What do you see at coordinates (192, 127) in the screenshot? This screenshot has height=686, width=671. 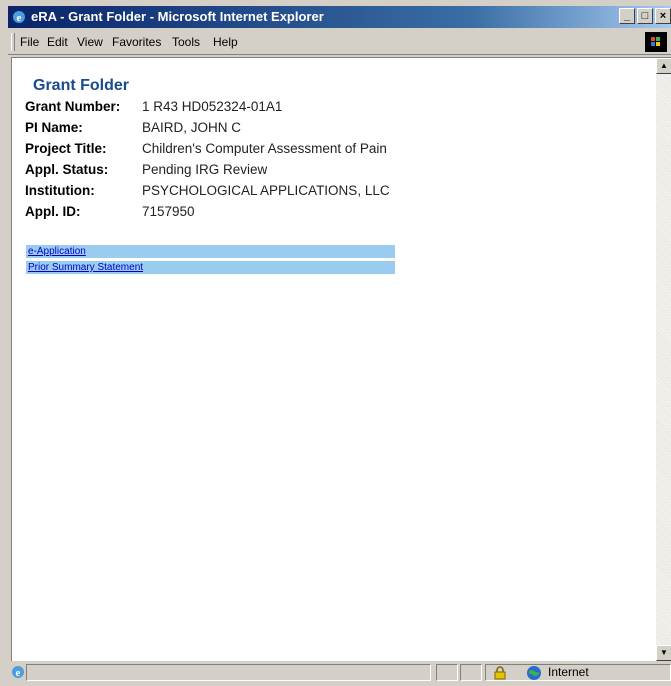 I see `pi-name-value: BAIRD, JOHN C` at bounding box center [192, 127].